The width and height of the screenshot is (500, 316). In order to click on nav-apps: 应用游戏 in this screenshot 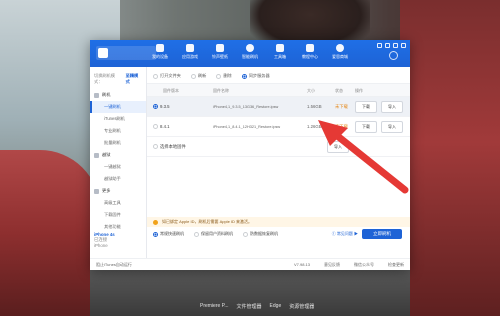, I will do `click(190, 50)`.